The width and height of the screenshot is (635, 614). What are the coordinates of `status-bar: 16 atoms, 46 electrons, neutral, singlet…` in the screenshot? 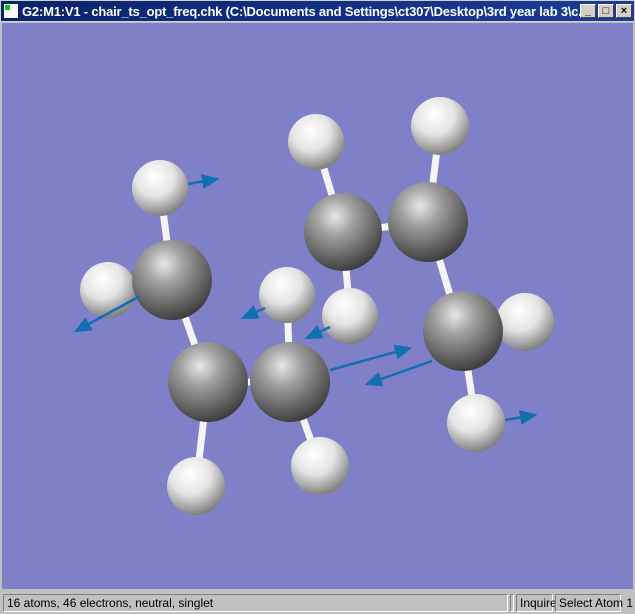 It's located at (317, 603).